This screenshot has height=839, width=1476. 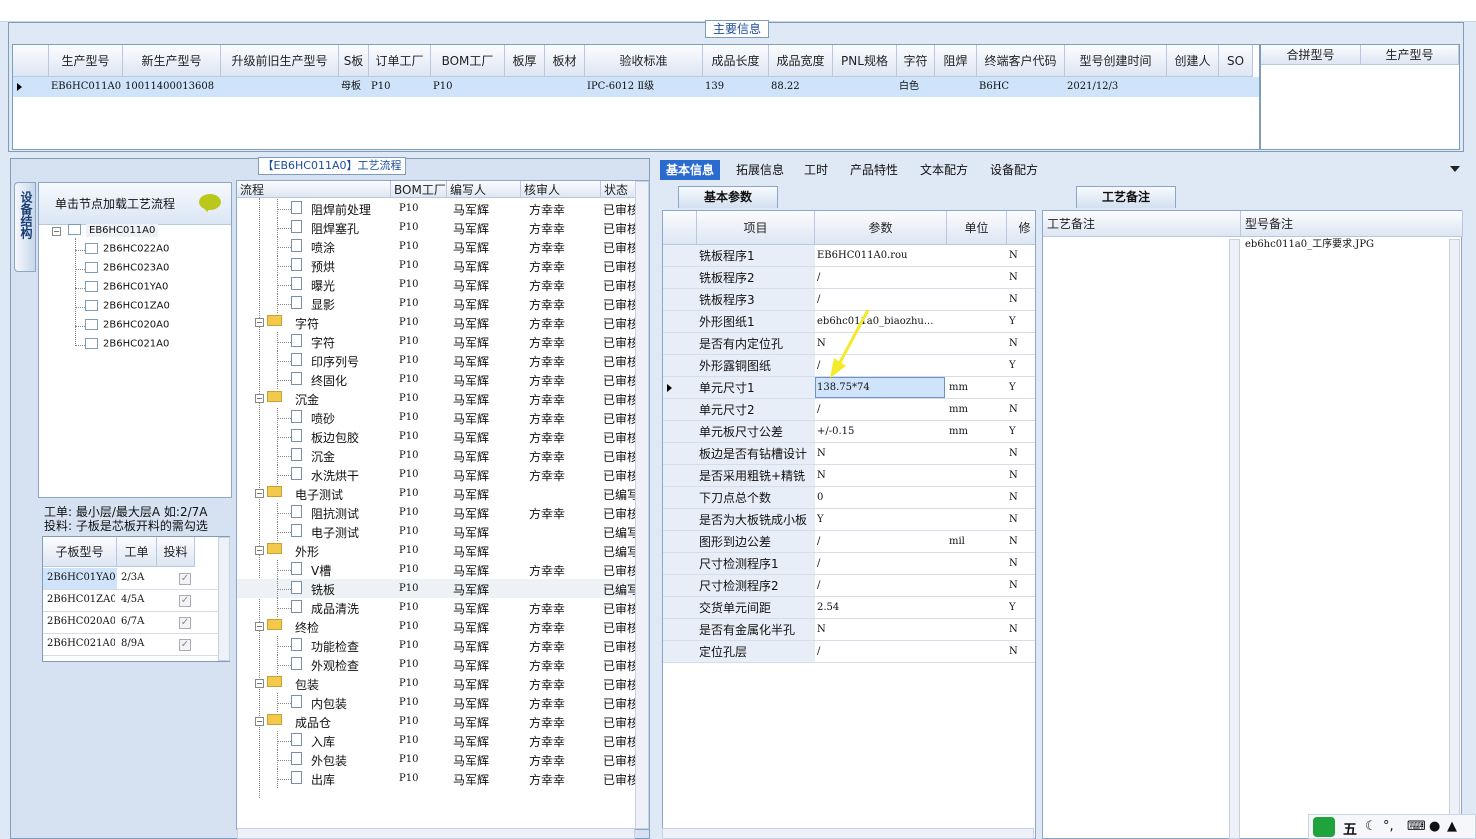 I want to click on remark-column-header: 工艺备注, so click(x=1142, y=224).